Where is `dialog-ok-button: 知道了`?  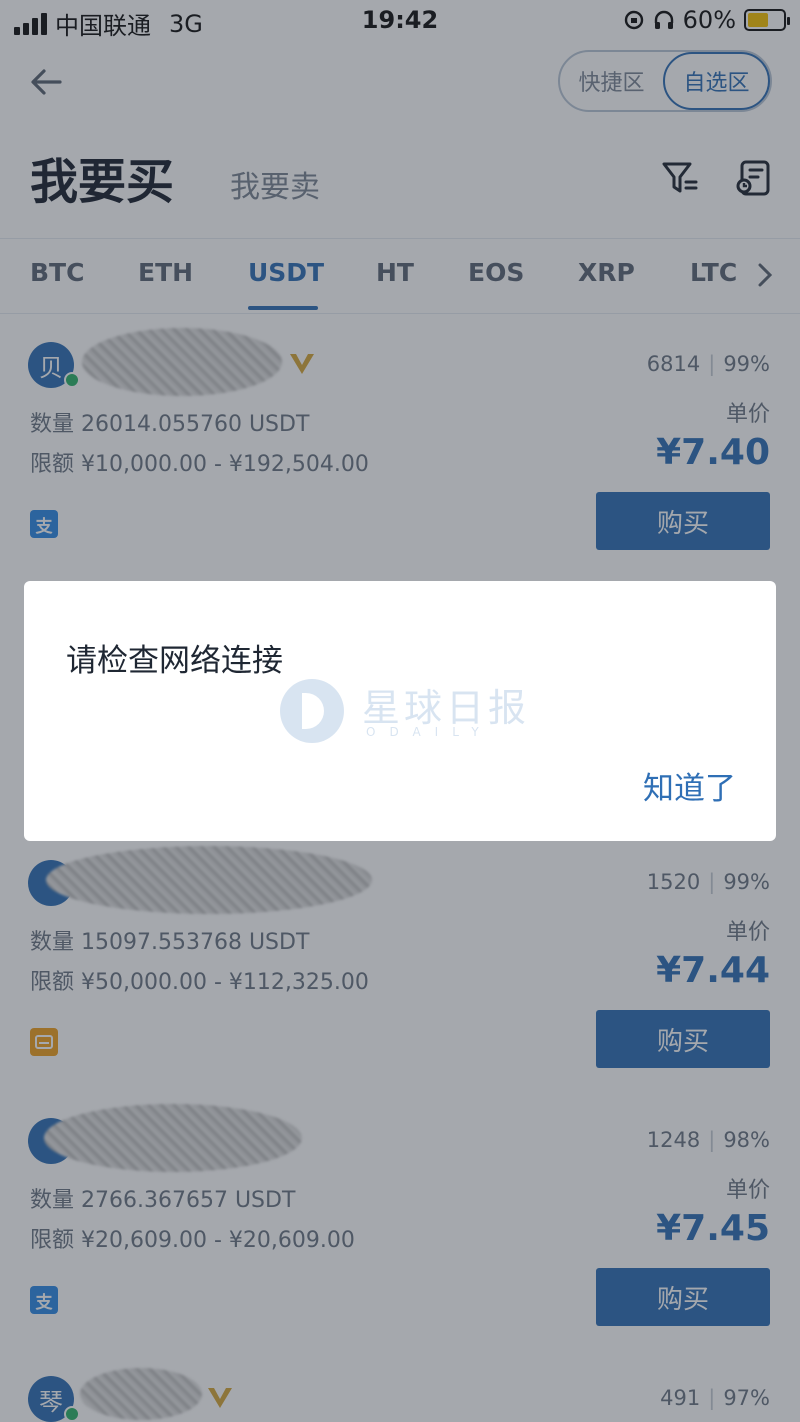 dialog-ok-button: 知道了 is located at coordinates (689, 785).